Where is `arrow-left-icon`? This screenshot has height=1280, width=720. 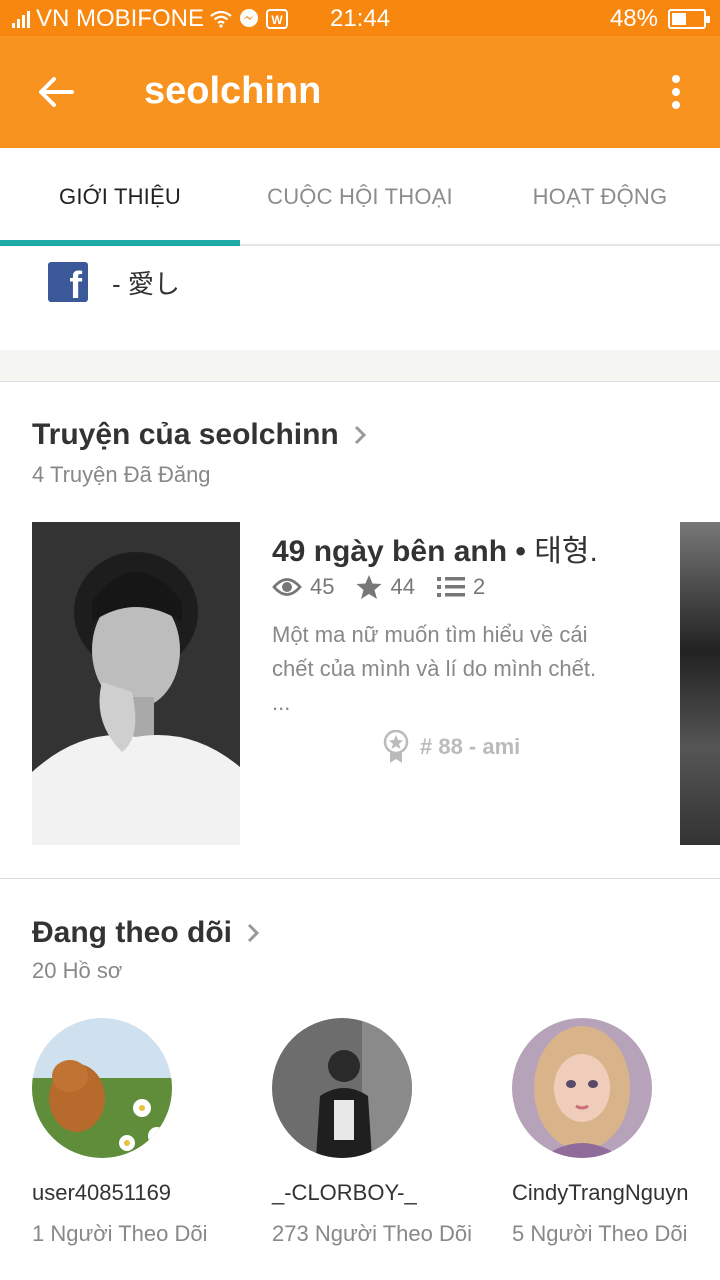
arrow-left-icon is located at coordinates (56, 92).